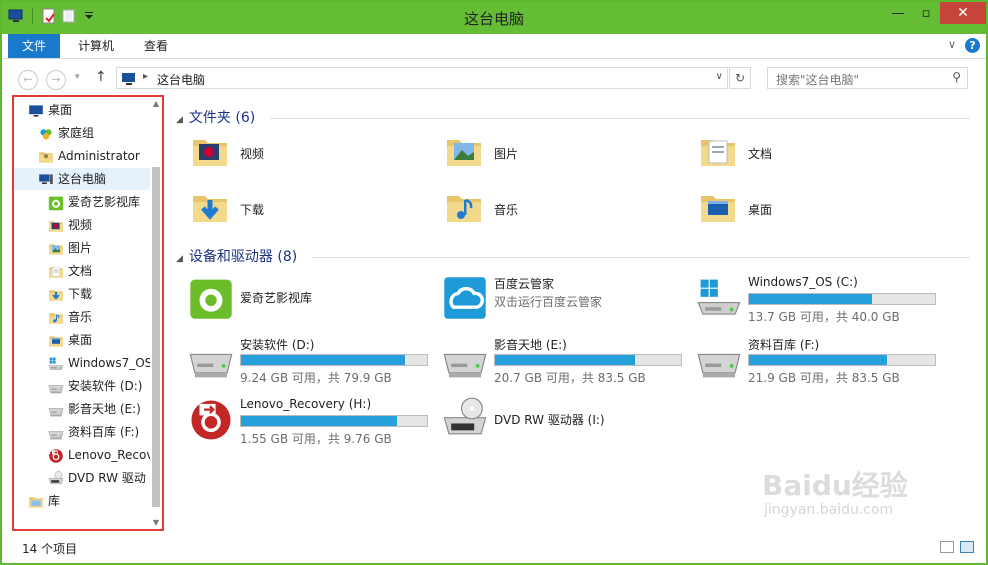 The width and height of the screenshot is (988, 565). What do you see at coordinates (82, 133) in the screenshot?
I see `sidebar-item: 家庭组` at bounding box center [82, 133].